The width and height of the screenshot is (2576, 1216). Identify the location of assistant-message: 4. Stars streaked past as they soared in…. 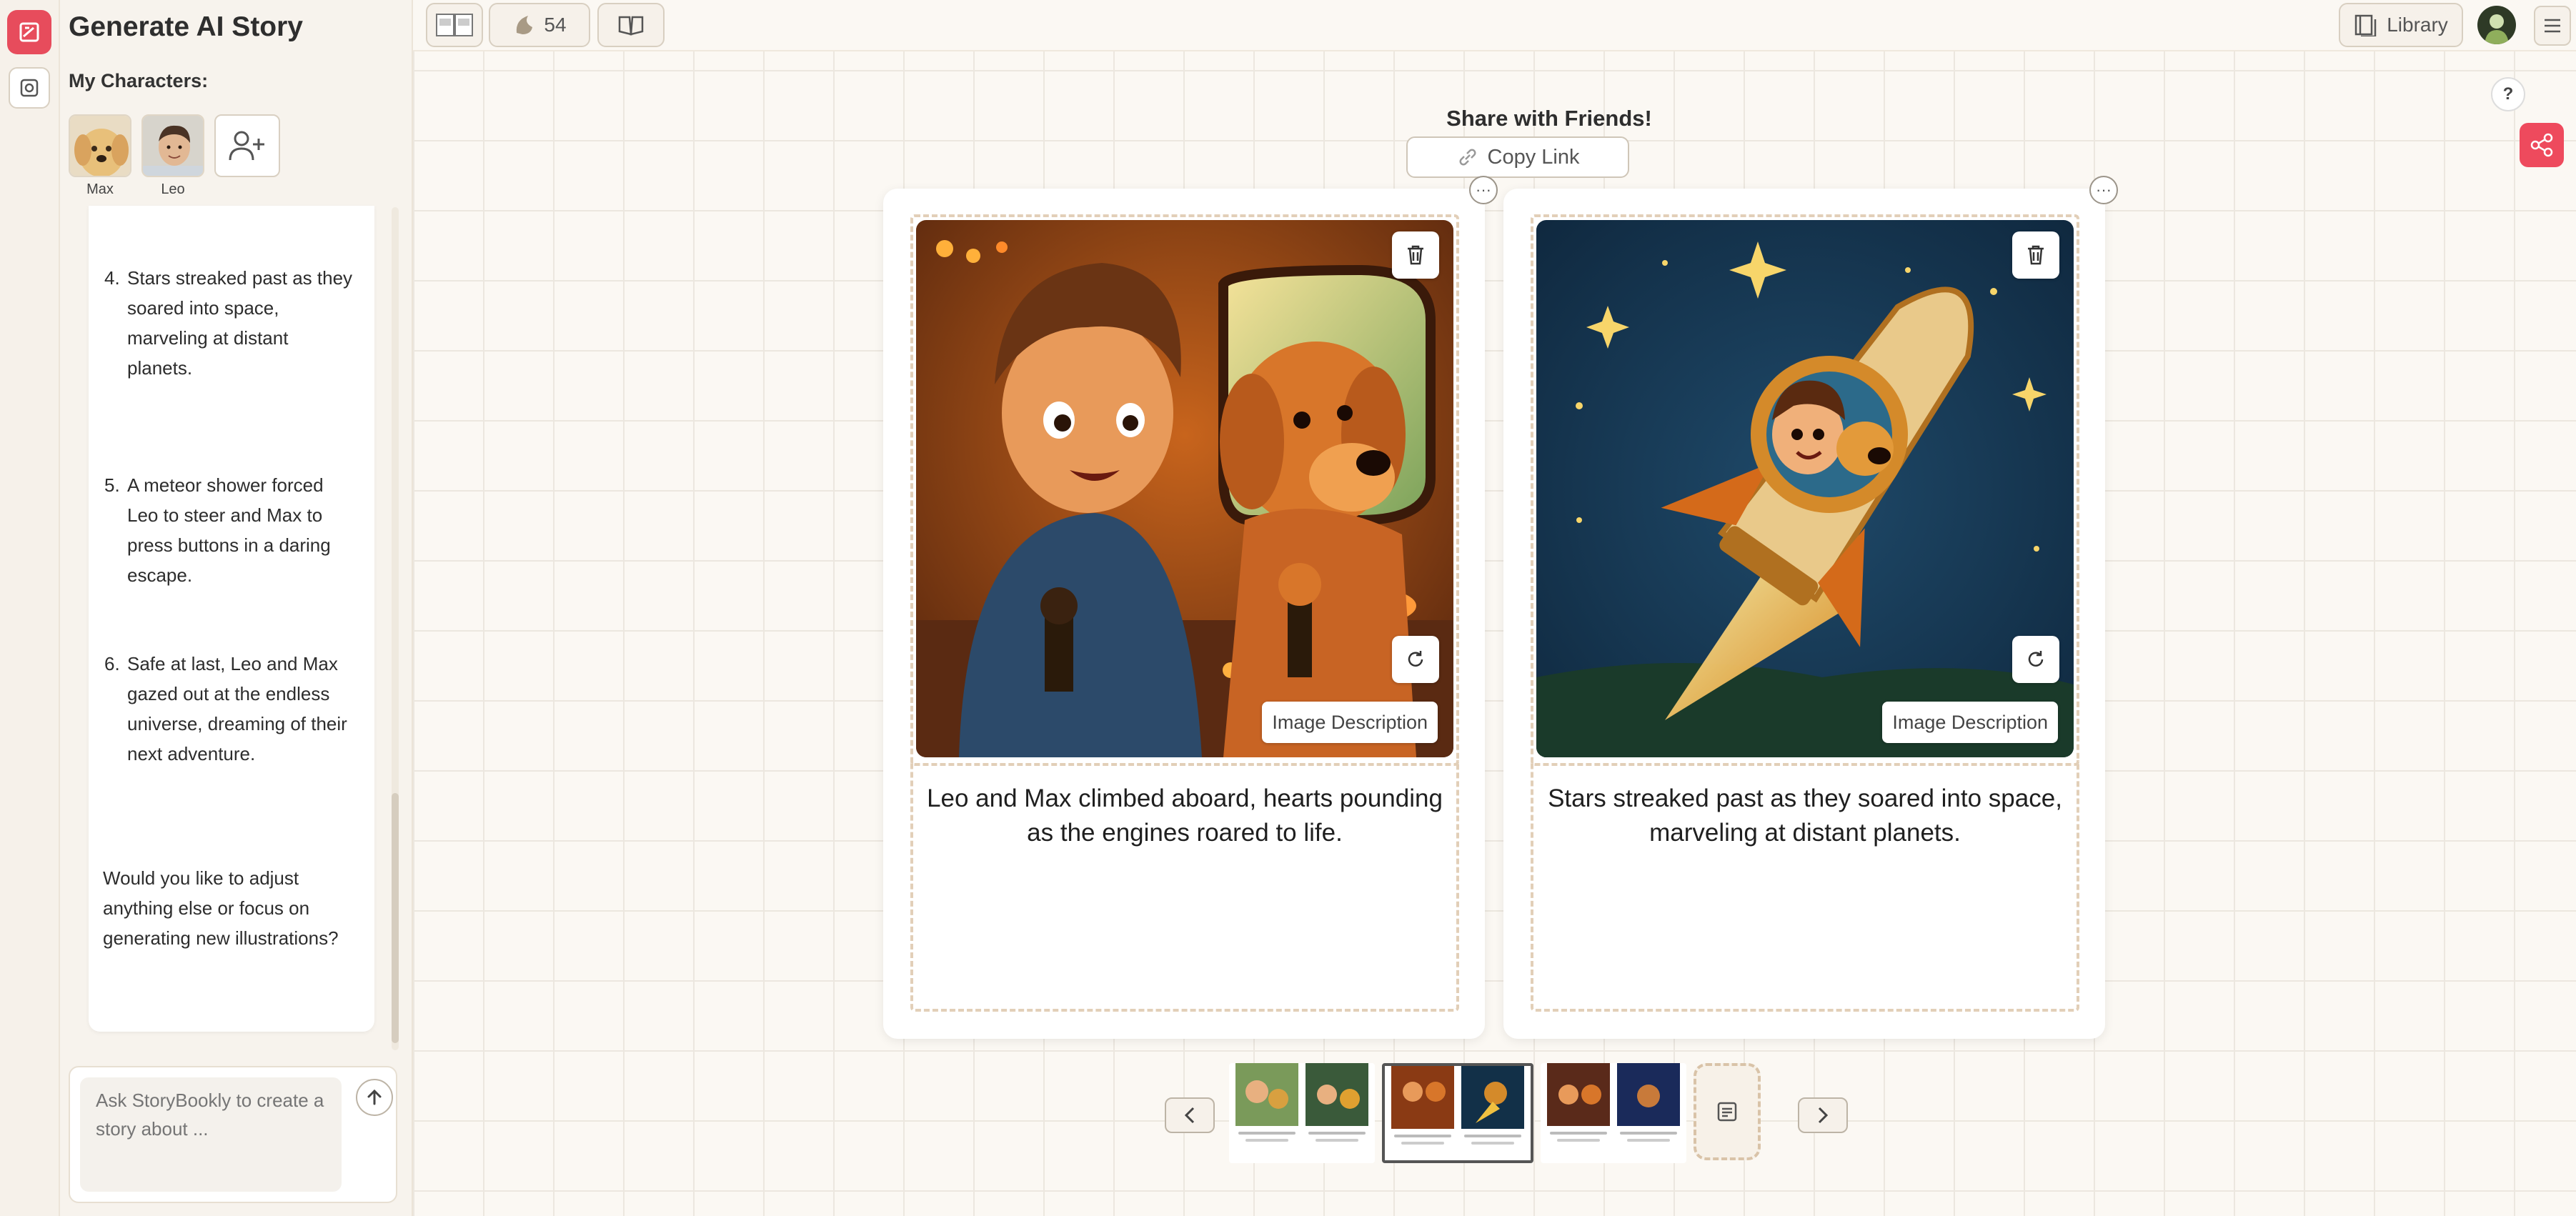
(231, 619).